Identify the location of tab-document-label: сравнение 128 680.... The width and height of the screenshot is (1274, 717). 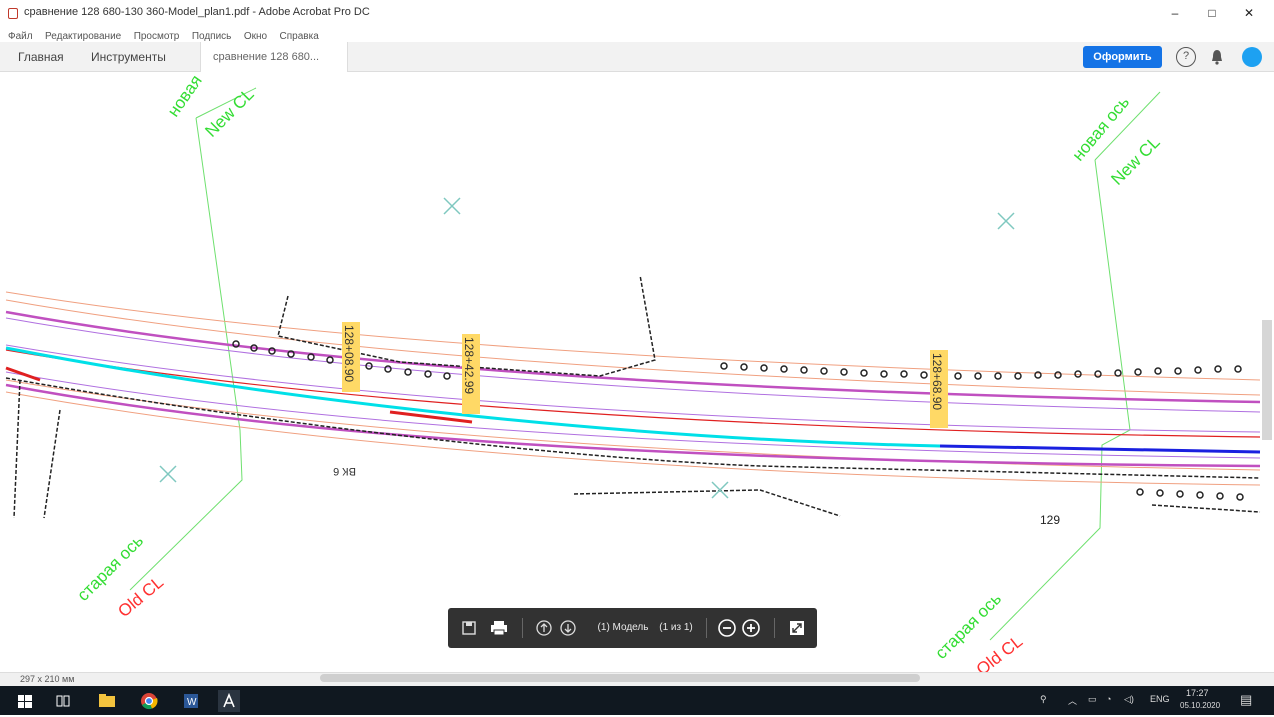
(266, 57).